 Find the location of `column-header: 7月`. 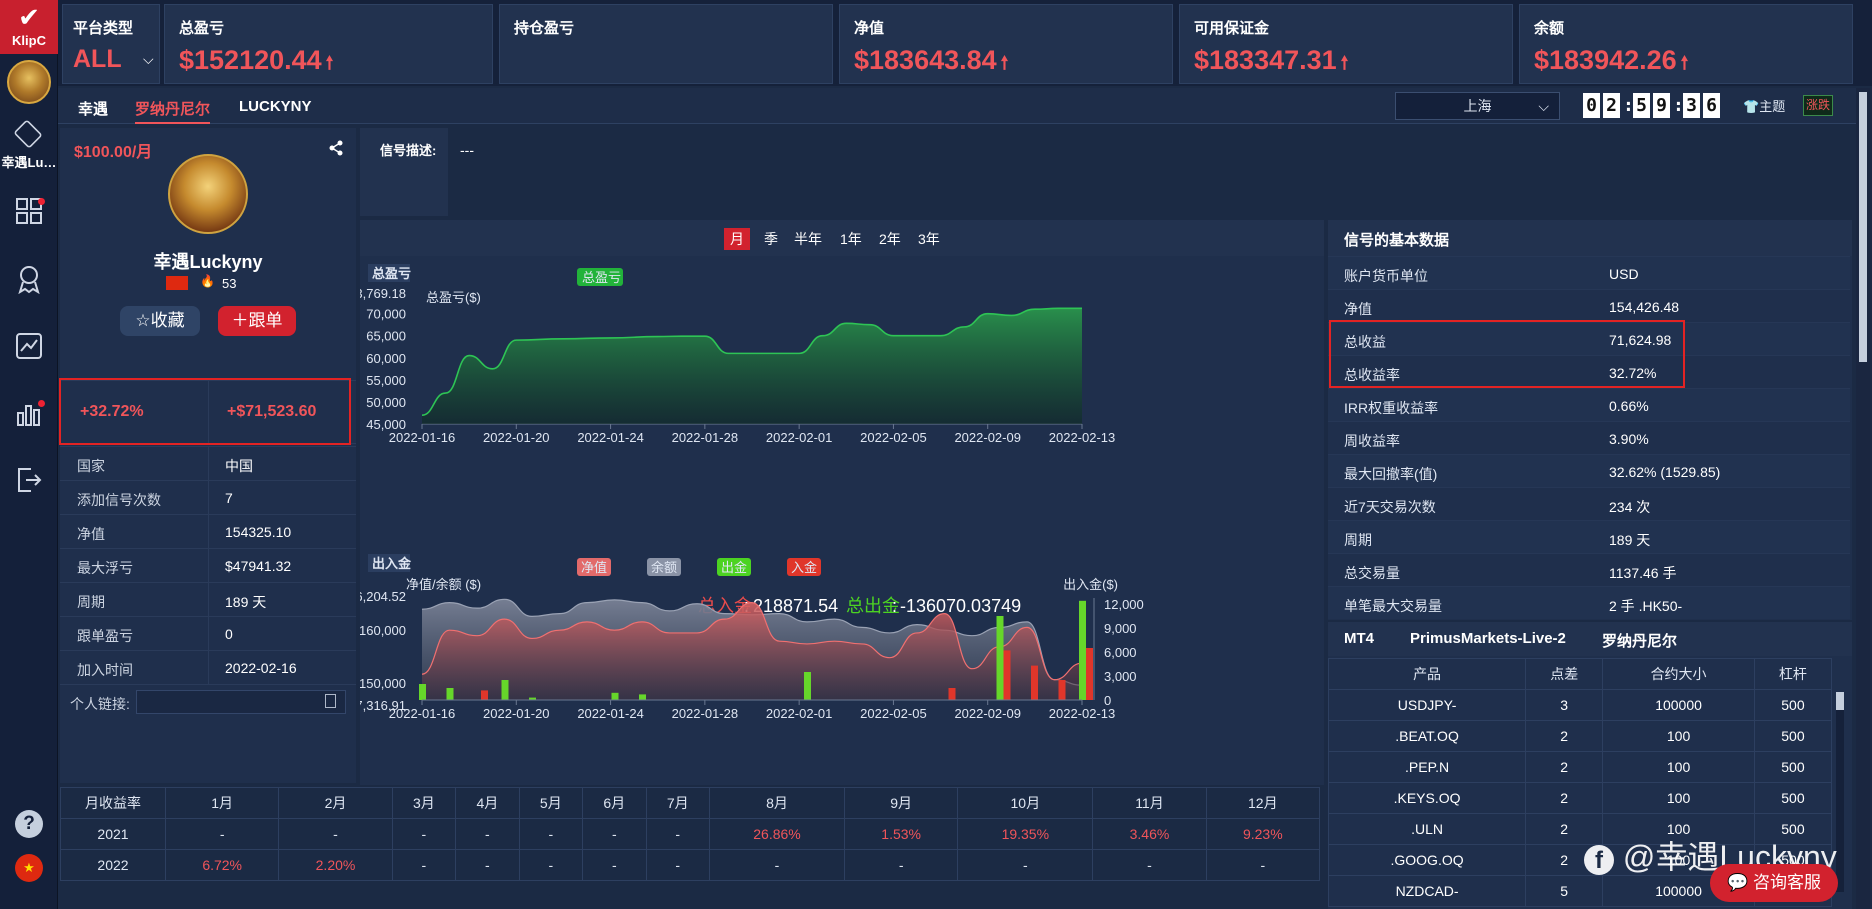

column-header: 7月 is located at coordinates (678, 803).